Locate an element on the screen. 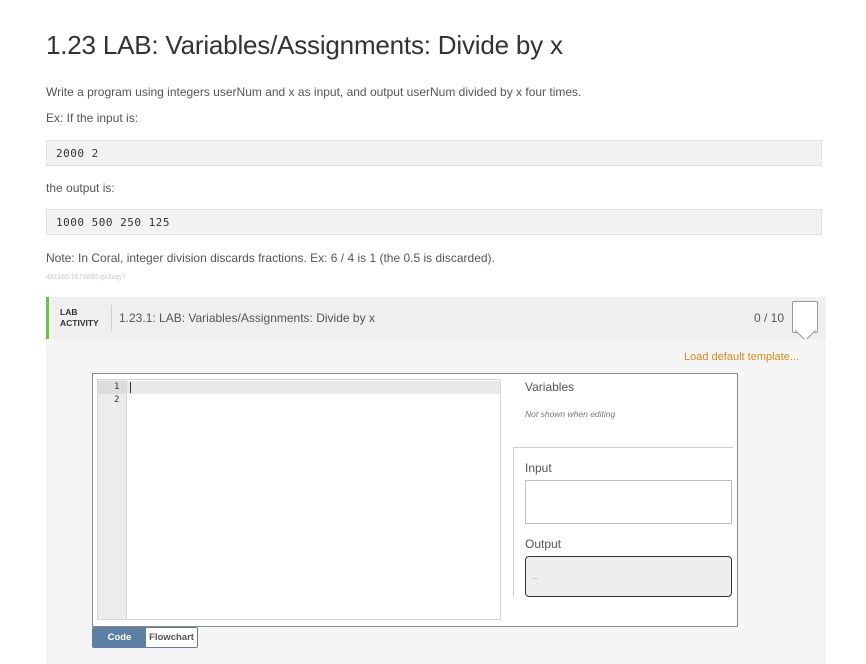  text-cursor is located at coordinates (130, 387).